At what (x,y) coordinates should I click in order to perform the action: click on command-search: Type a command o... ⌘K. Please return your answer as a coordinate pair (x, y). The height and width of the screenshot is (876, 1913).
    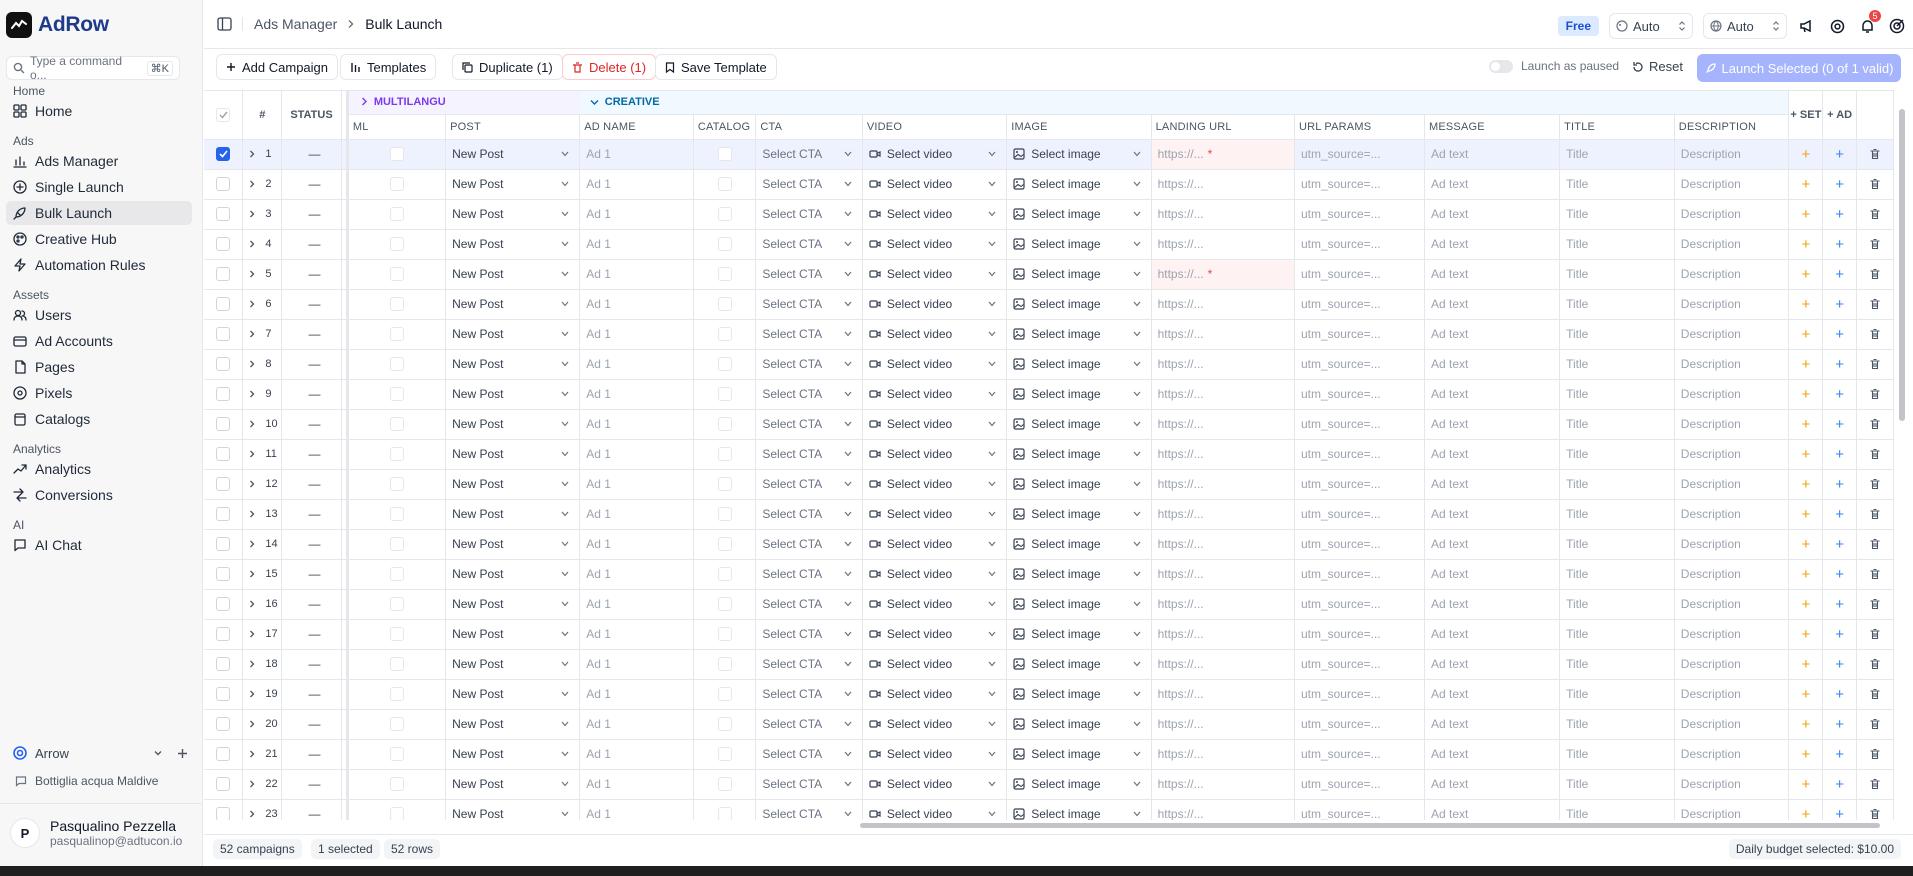
    Looking at the image, I should click on (93, 68).